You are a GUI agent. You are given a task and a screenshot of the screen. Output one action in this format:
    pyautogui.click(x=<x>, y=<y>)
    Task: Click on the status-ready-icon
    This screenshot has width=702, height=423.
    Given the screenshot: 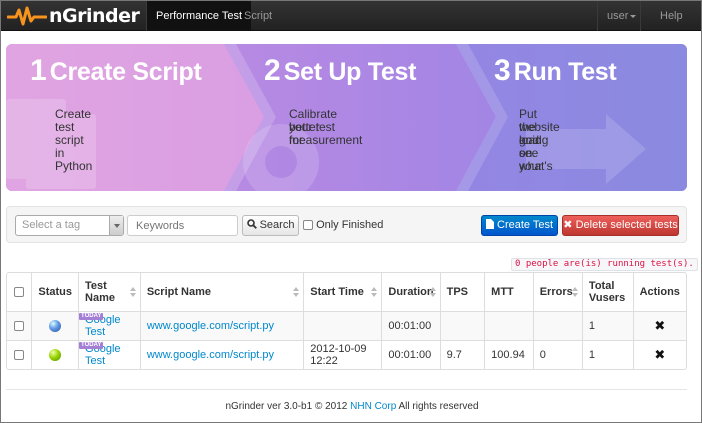 What is the action you would take?
    pyautogui.click(x=55, y=326)
    